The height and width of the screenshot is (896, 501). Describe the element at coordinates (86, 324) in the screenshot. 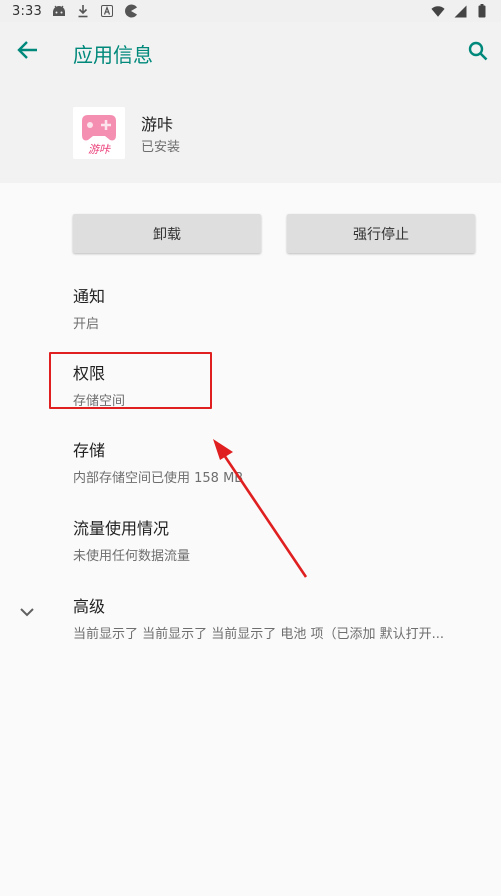

I see `item-summary: 开启` at that location.